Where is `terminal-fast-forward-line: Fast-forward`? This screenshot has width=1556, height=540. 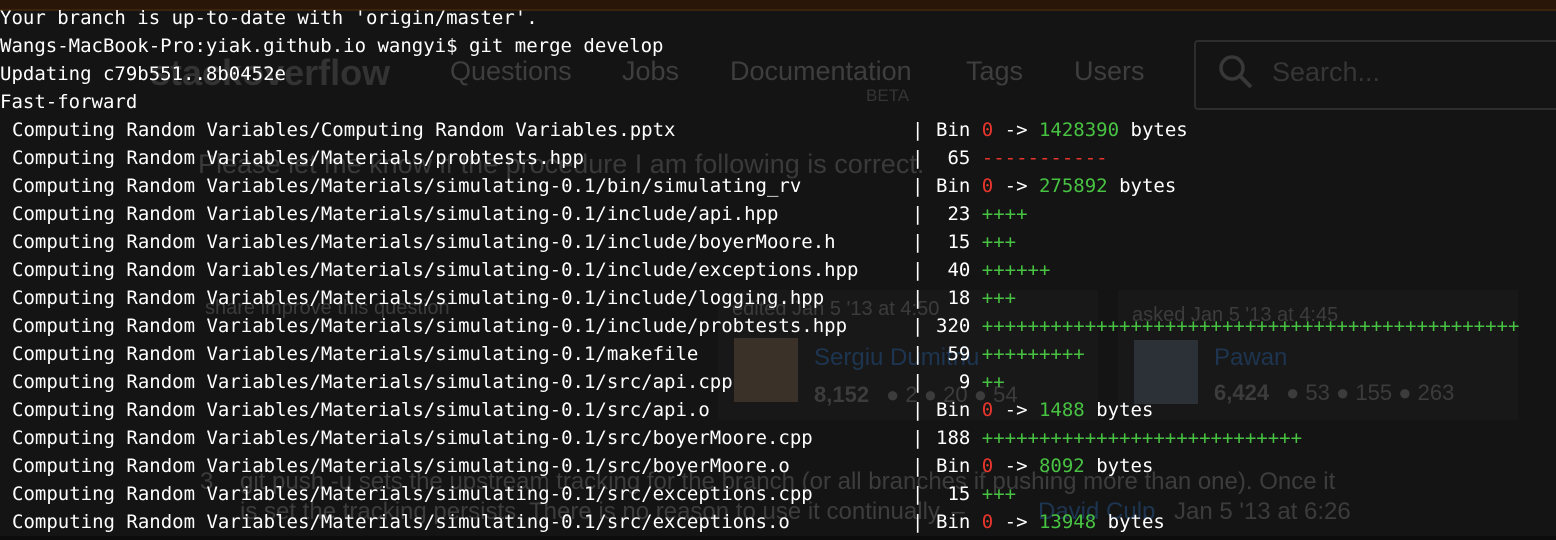 terminal-fast-forward-line: Fast-forward is located at coordinates (69, 102).